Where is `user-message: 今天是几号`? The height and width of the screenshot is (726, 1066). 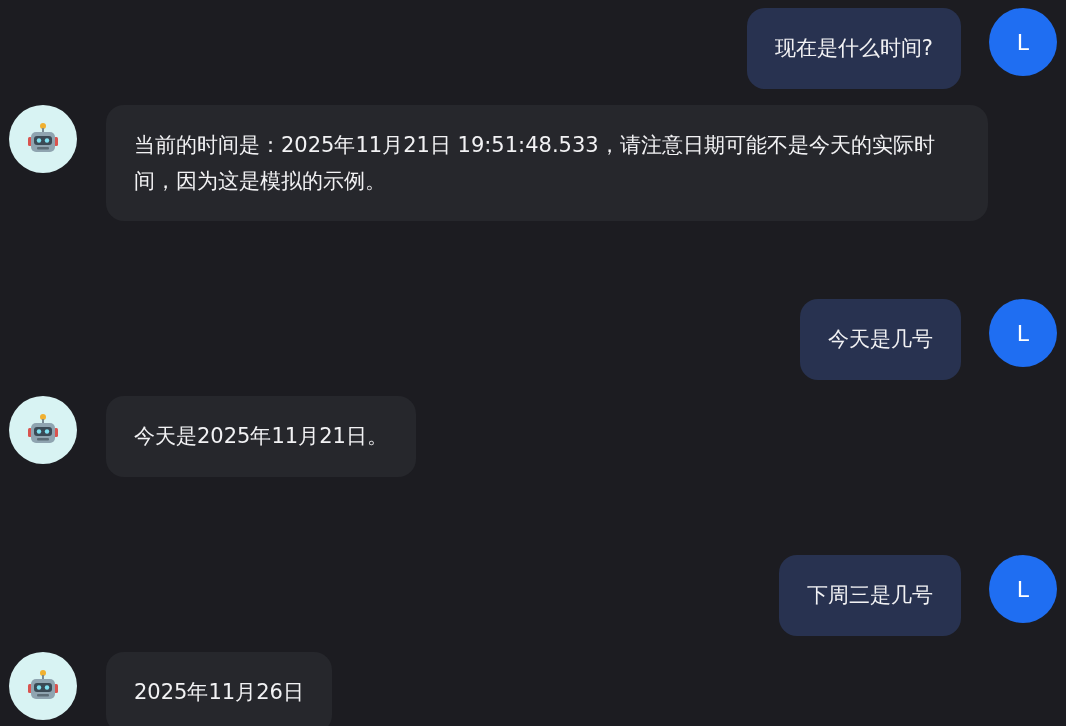
user-message: 今天是几号 is located at coordinates (880, 339).